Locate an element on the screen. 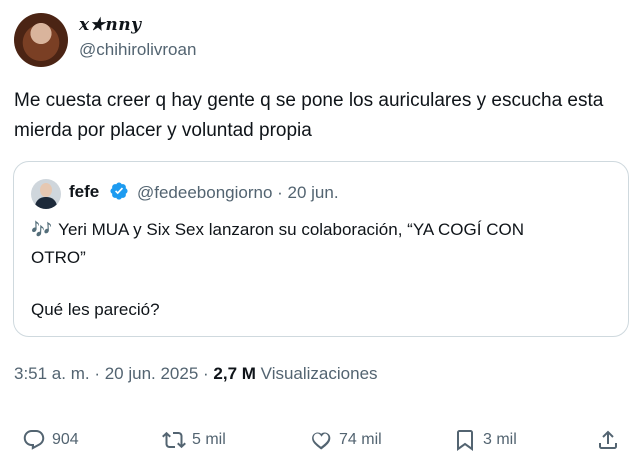 Image resolution: width=641 pixels, height=472 pixels. bookmark-count: 3 mil is located at coordinates (500, 439).